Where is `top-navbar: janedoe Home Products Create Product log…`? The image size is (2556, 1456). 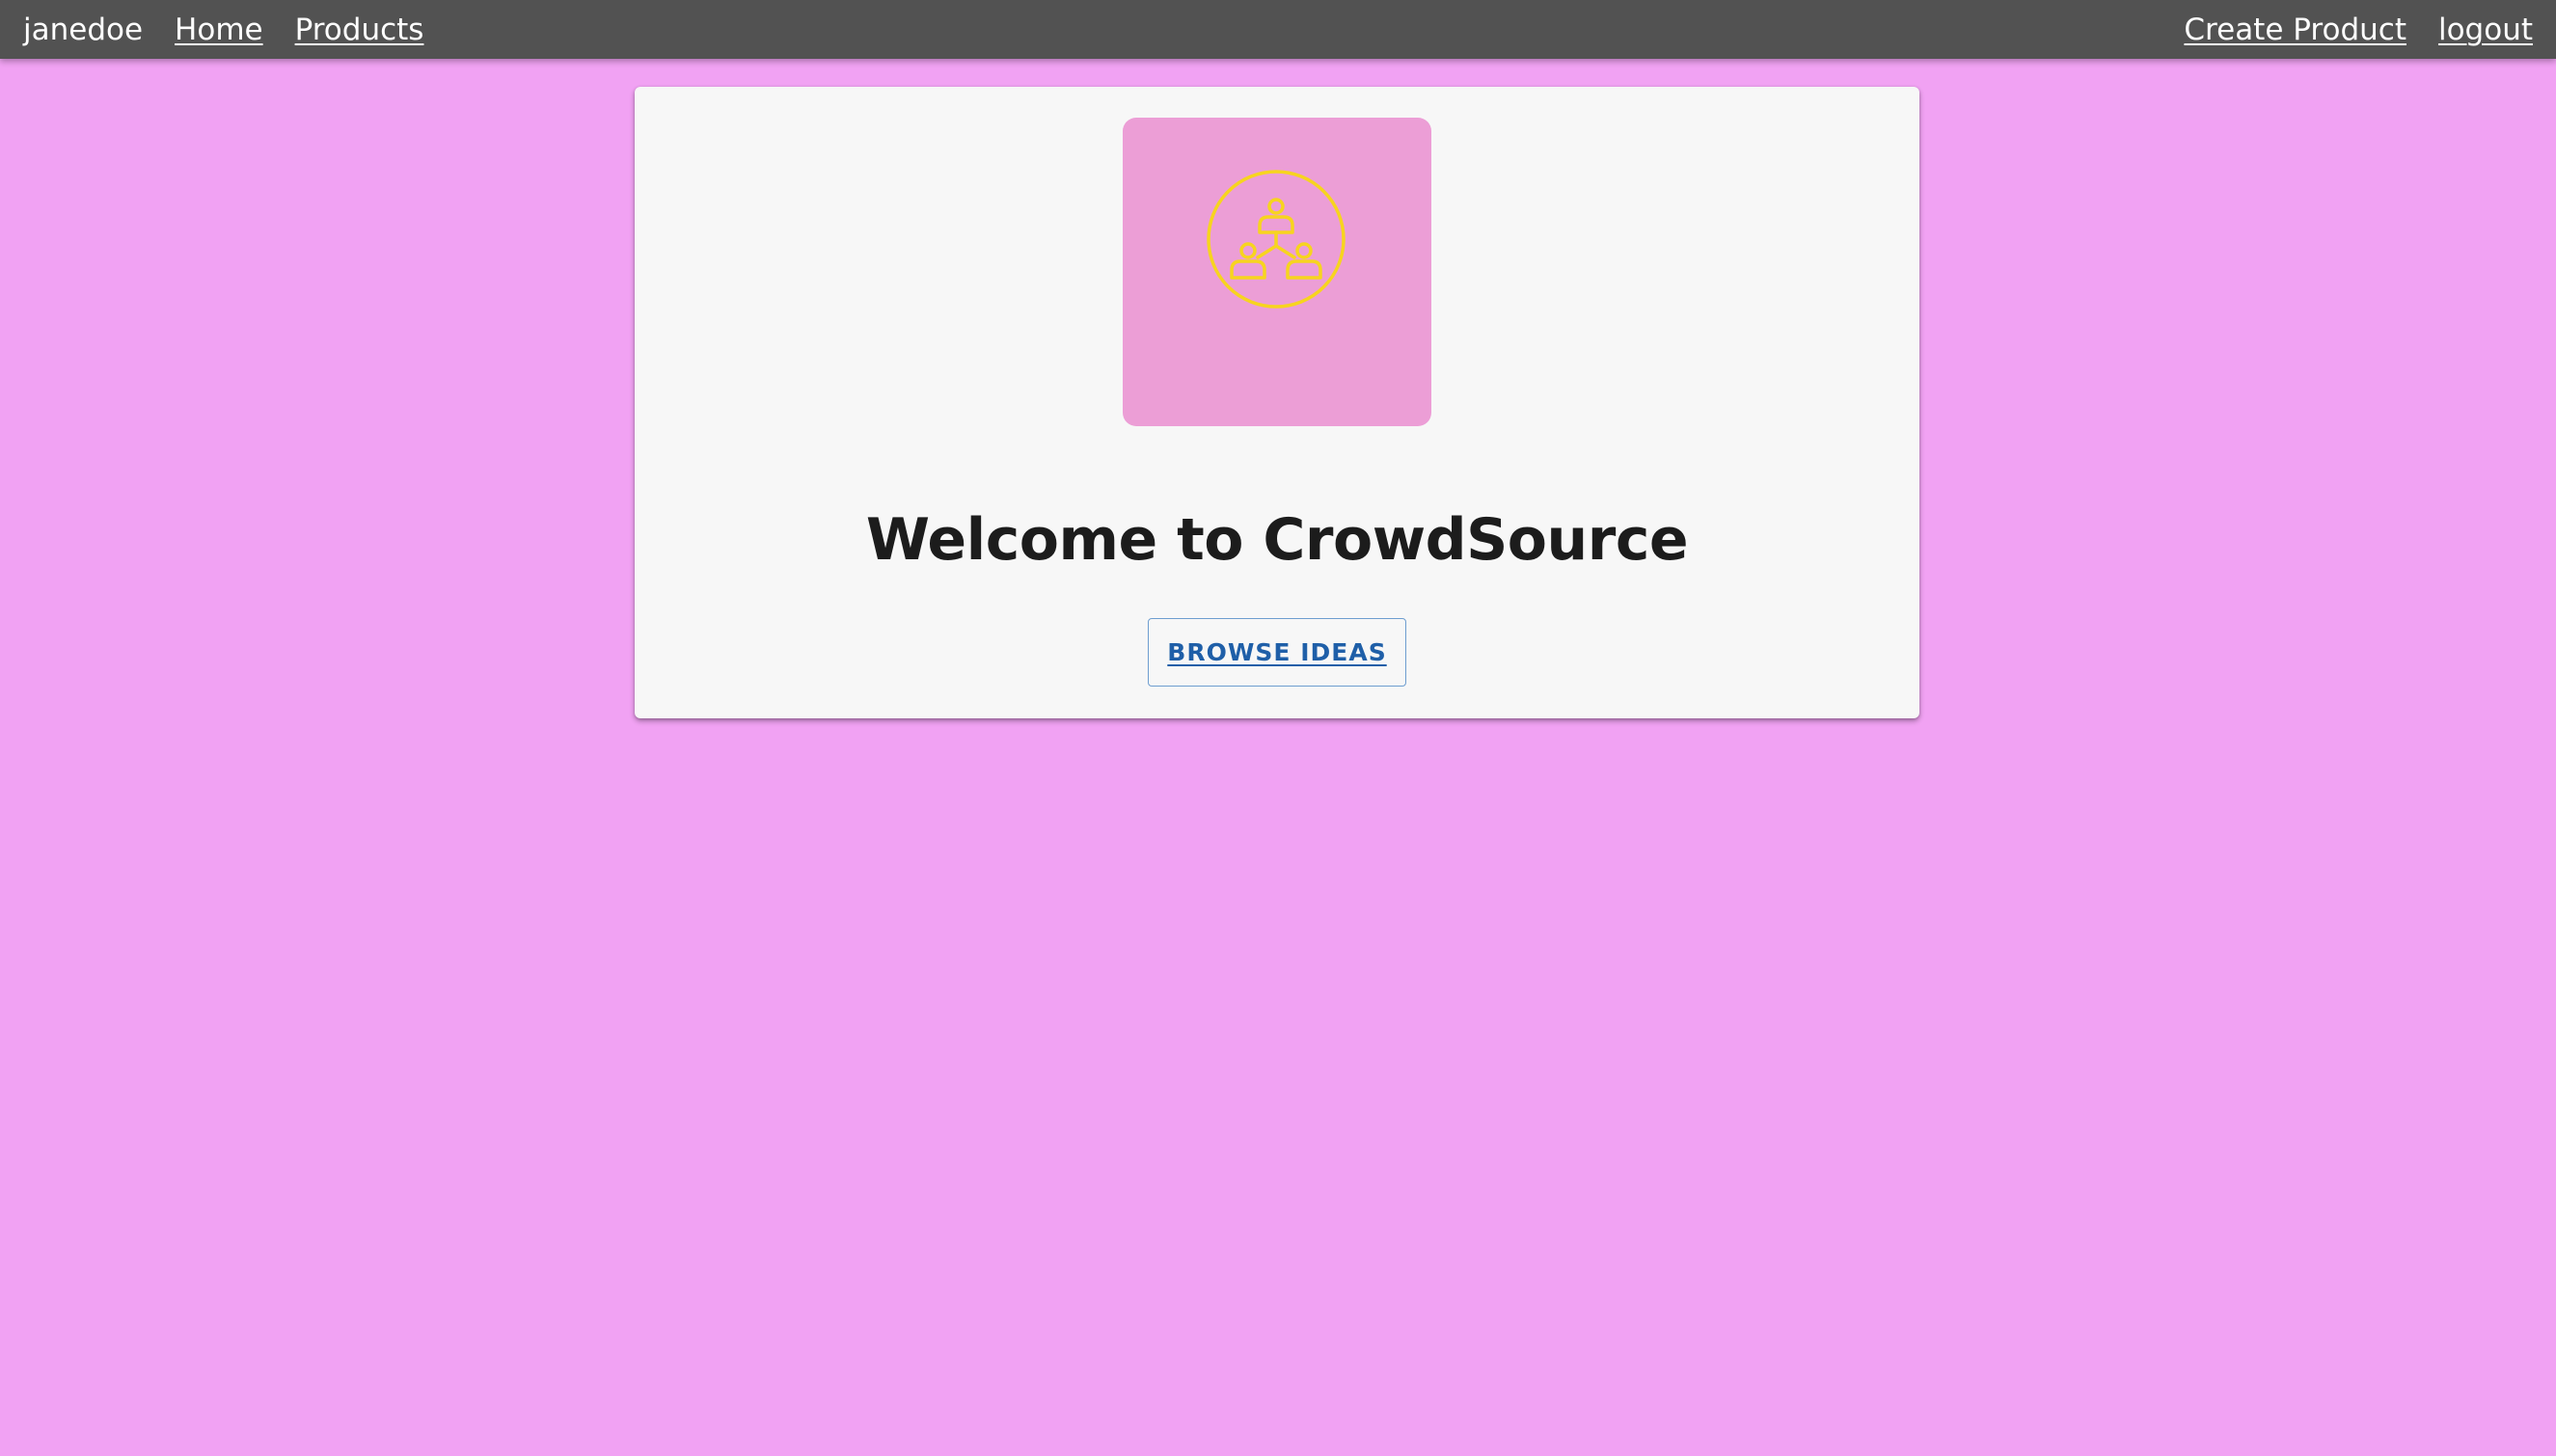 top-navbar: janedoe Home Products Create Product log… is located at coordinates (1278, 29).